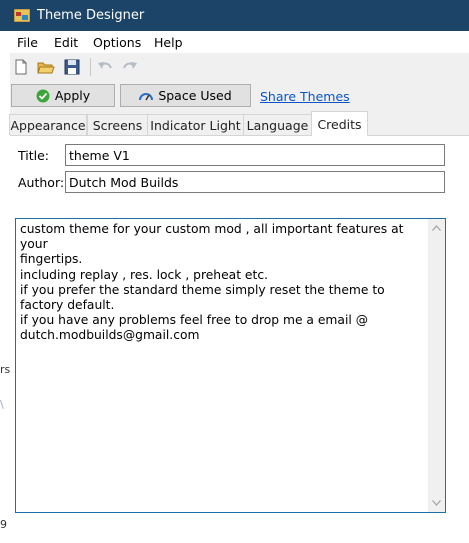 The image size is (469, 543). What do you see at coordinates (21, 67) in the screenshot?
I see `new-file-icon` at bounding box center [21, 67].